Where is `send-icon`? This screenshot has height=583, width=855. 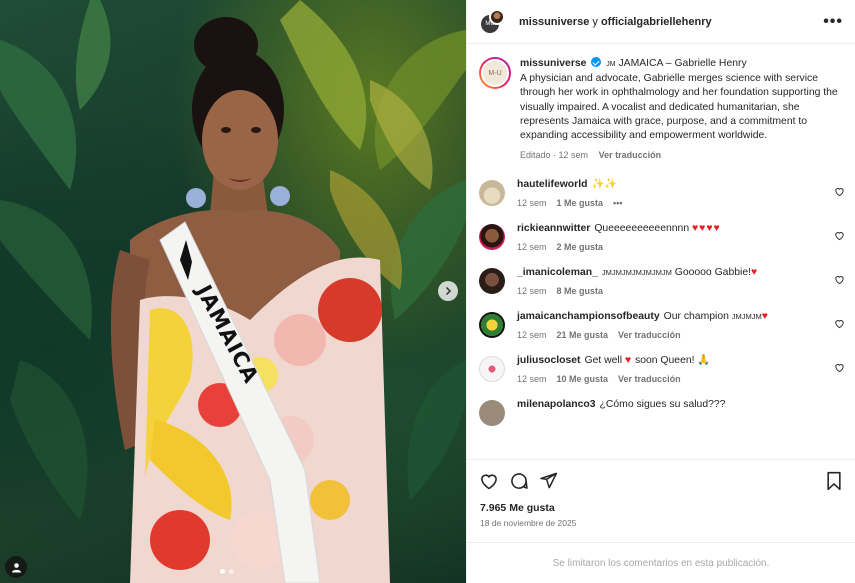 send-icon is located at coordinates (549, 480).